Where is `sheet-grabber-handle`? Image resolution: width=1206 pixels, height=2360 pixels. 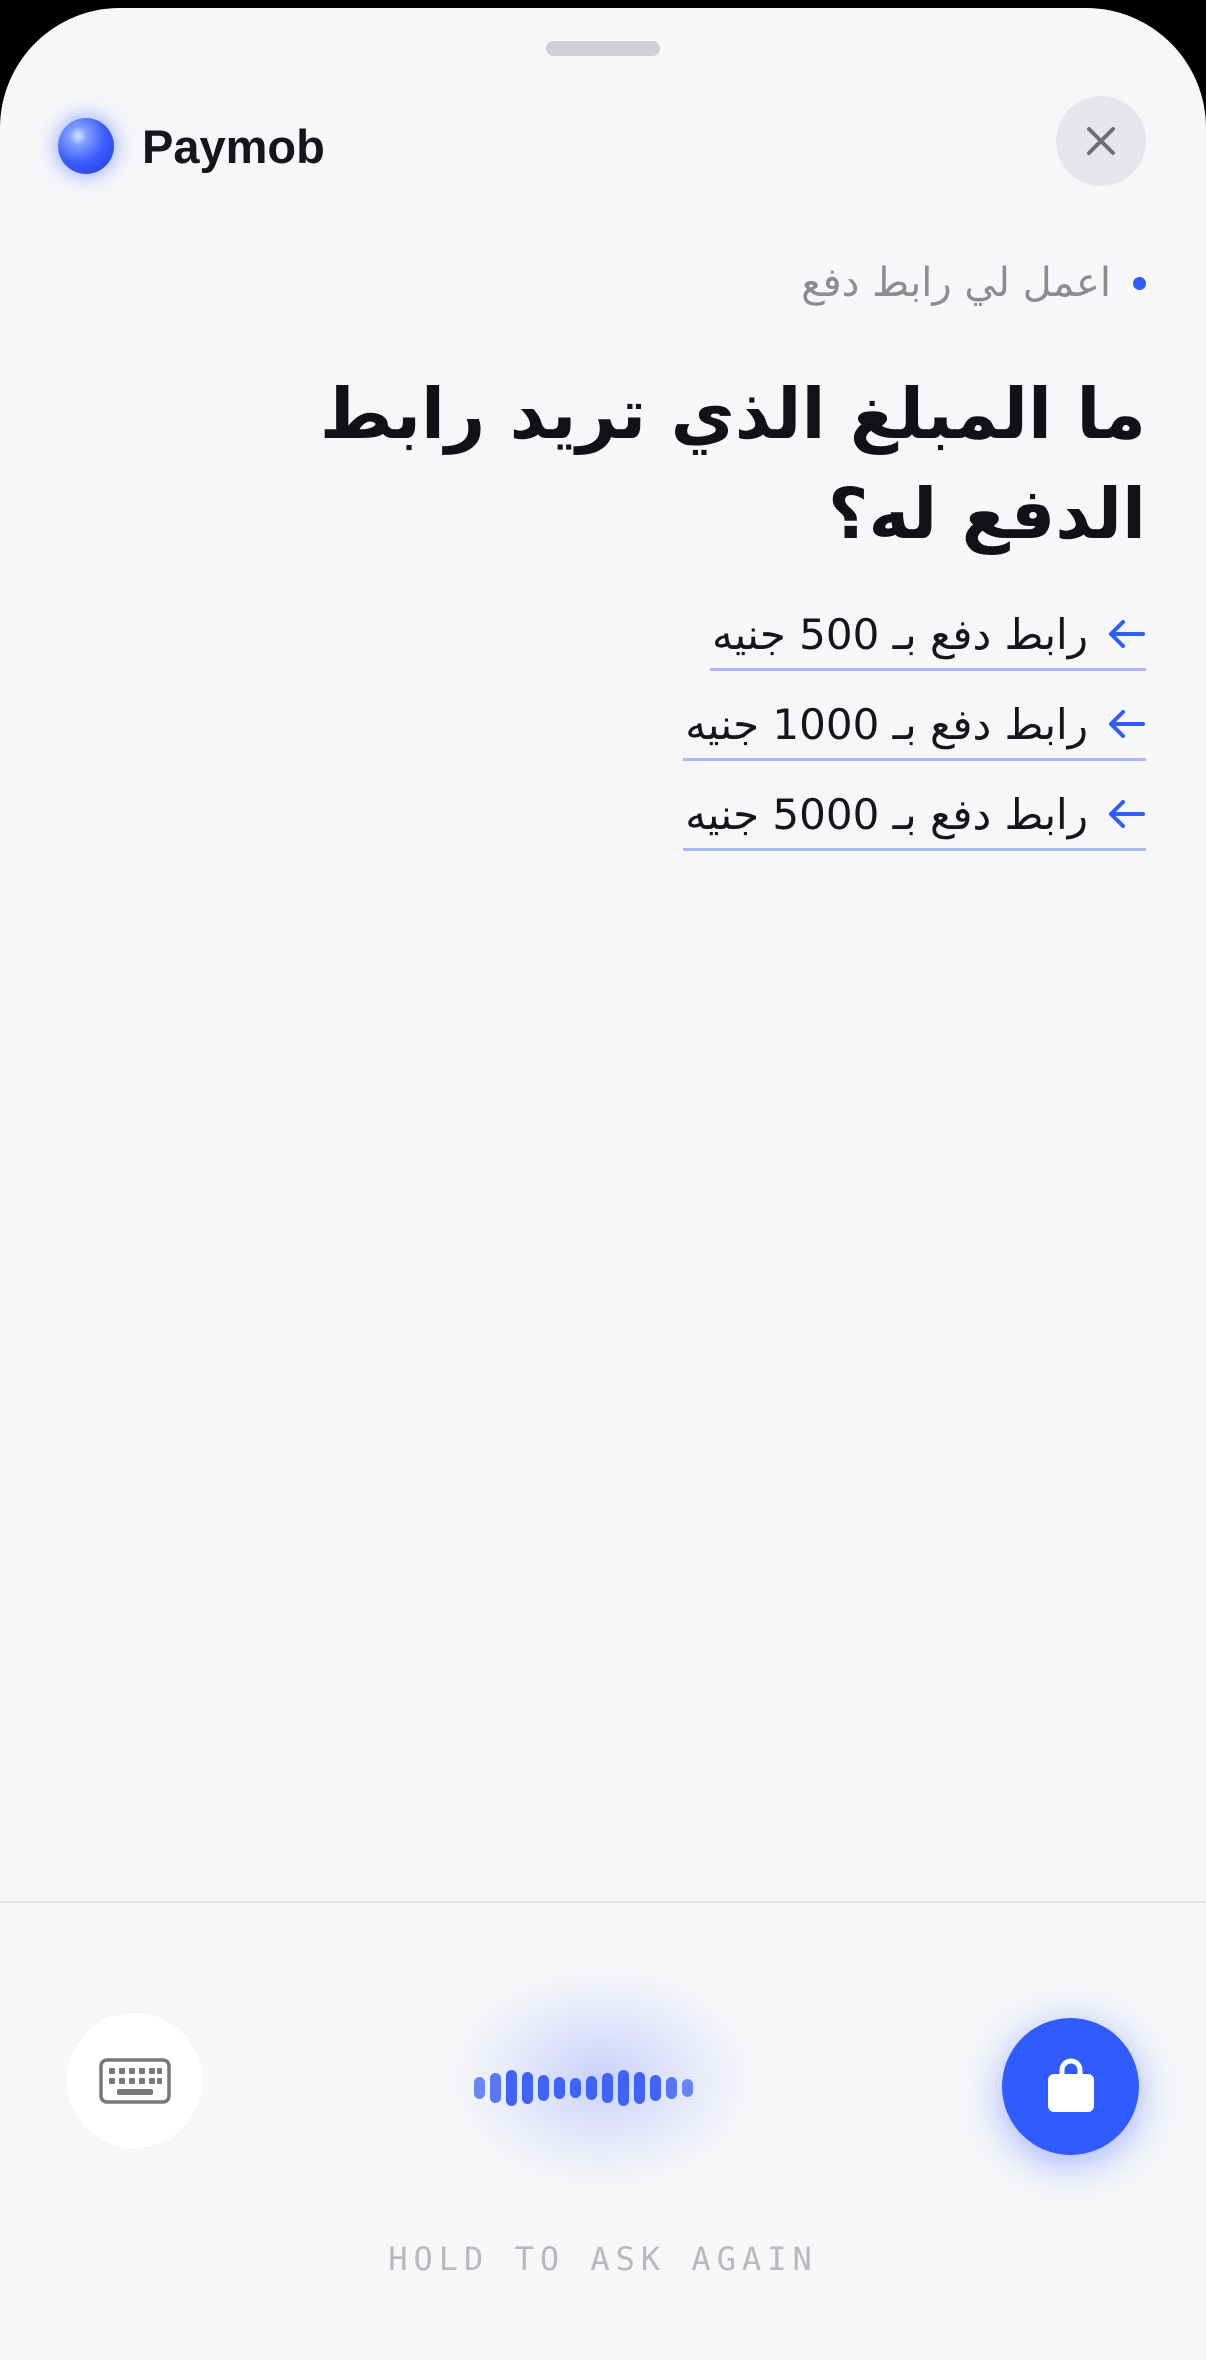
sheet-grabber-handle is located at coordinates (603, 48).